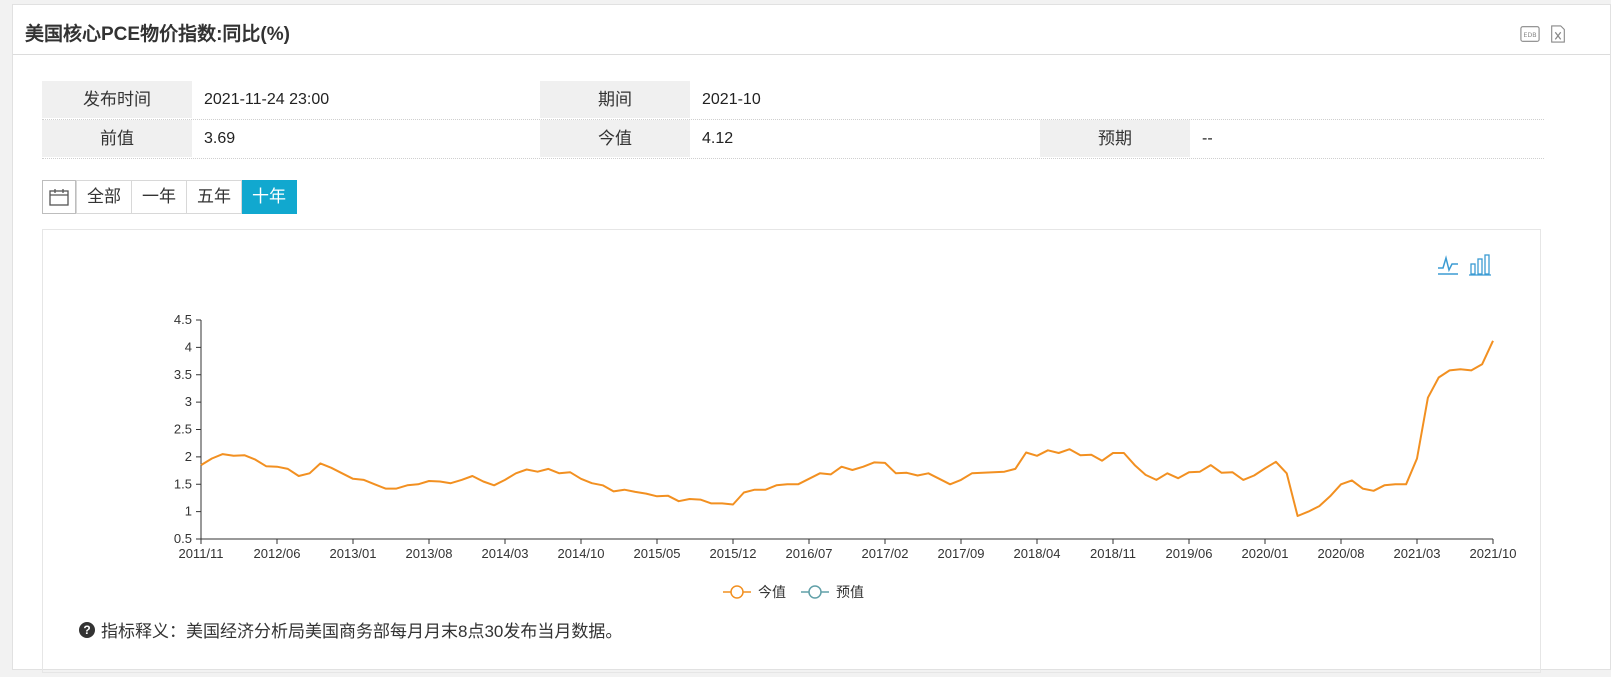  I want to click on info-row-2: 前值 3.69 今值 4.12 预期 --, so click(793, 139).